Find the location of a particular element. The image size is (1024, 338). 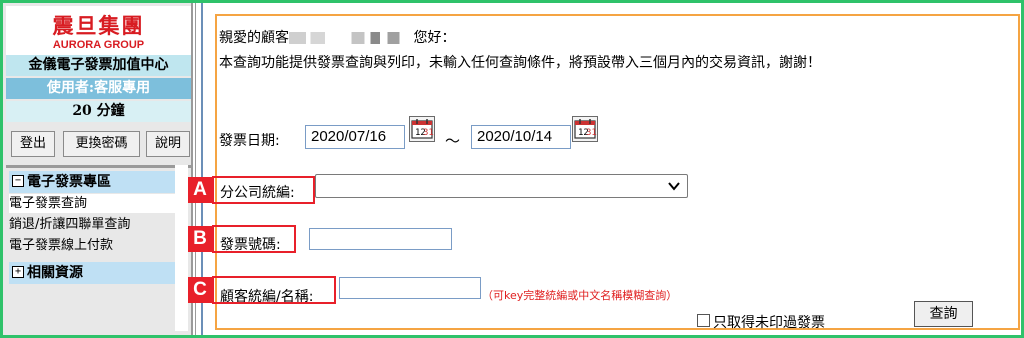

menu-item-return-allowance-query: 銷退/折讓四聯單查詢 is located at coordinates (93, 224).